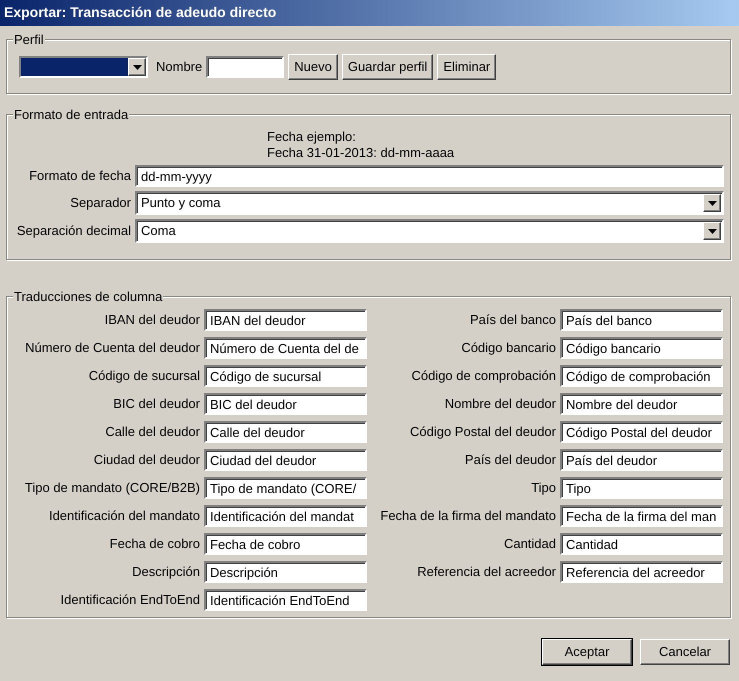 The width and height of the screenshot is (739, 681). What do you see at coordinates (641, 516) in the screenshot?
I see `translation-field: Fecha de la firma del man` at bounding box center [641, 516].